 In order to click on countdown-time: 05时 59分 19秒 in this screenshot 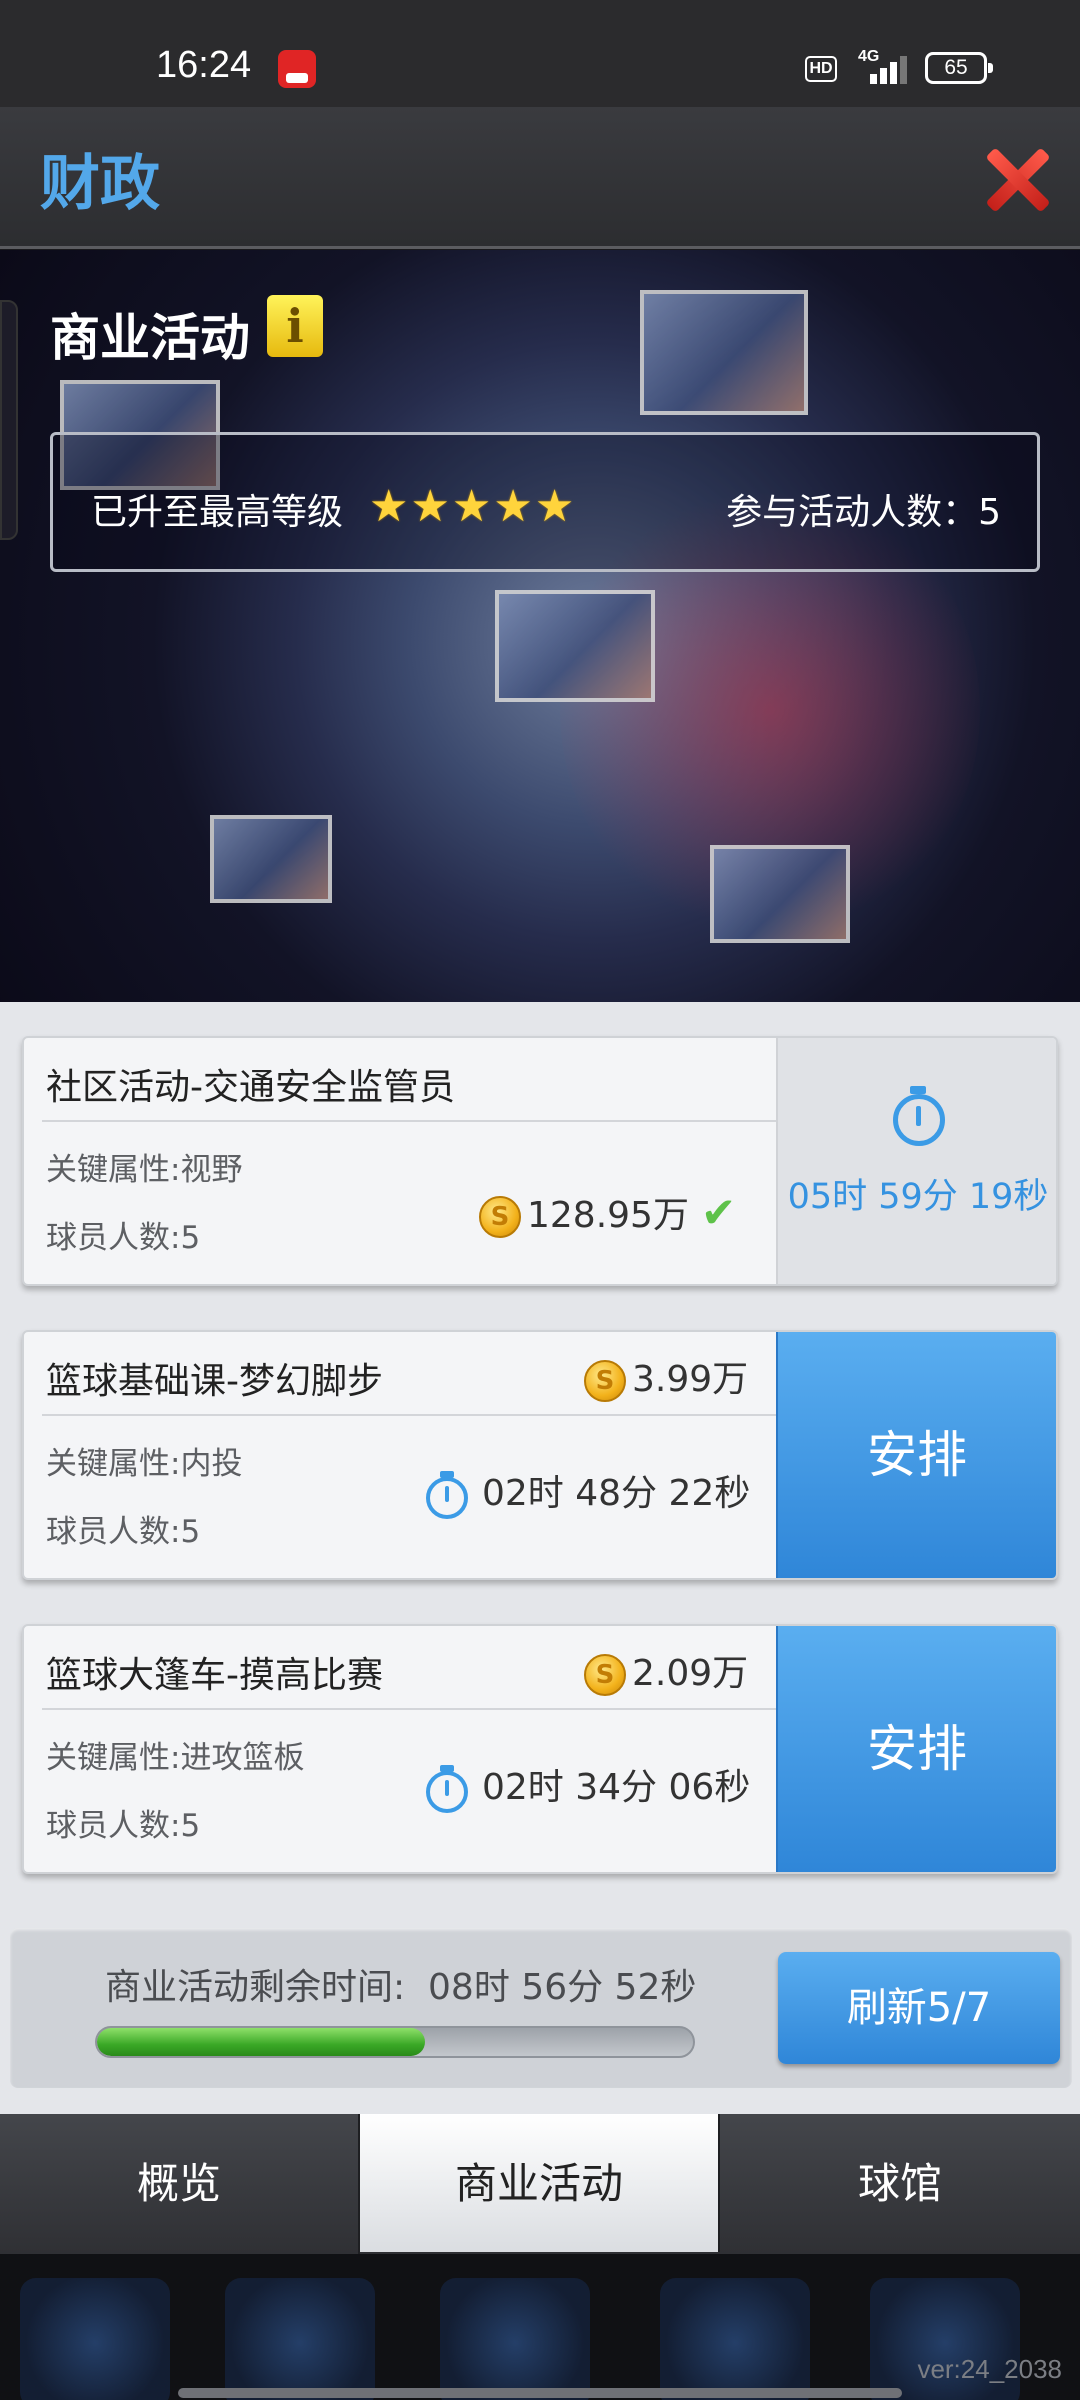, I will do `click(918, 1197)`.